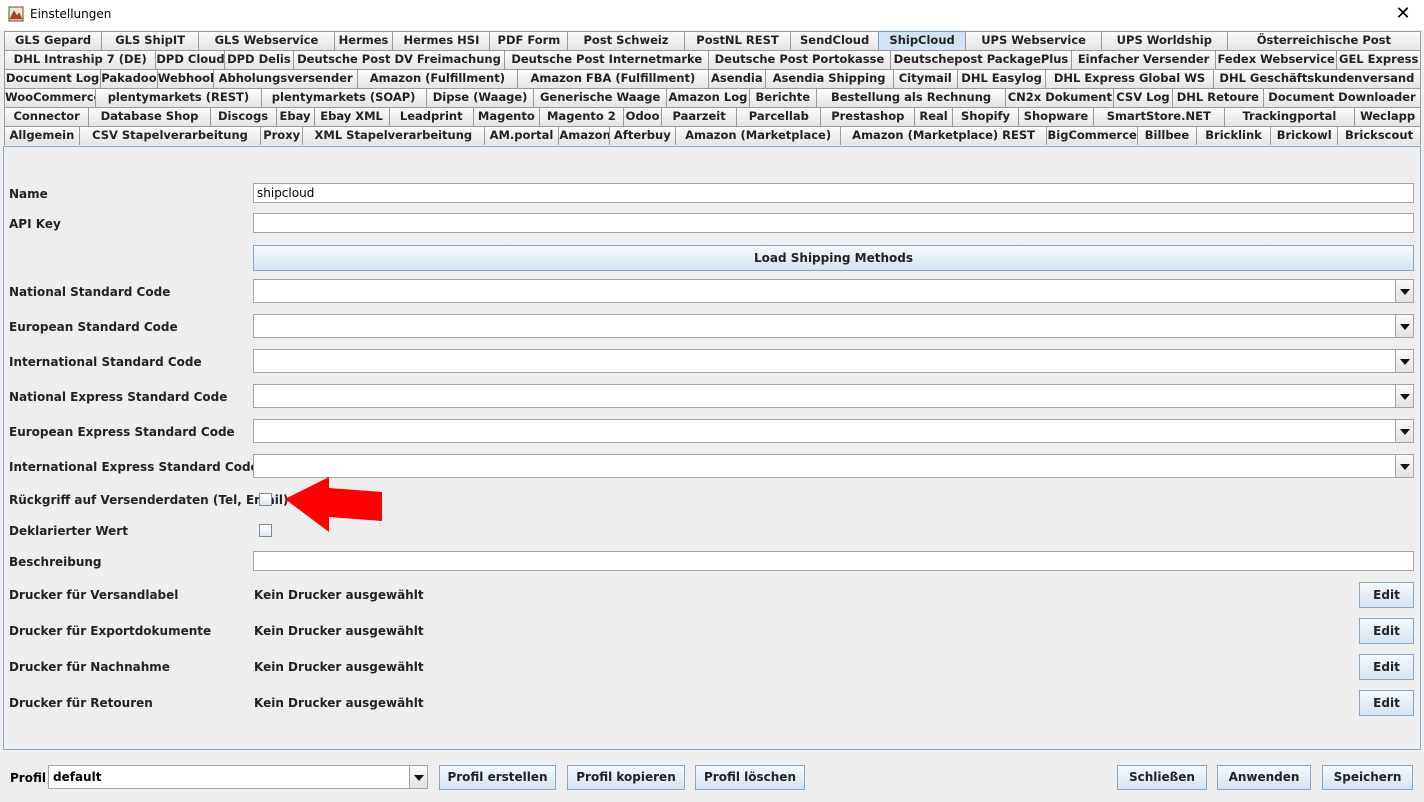 This screenshot has width=1424, height=802. What do you see at coordinates (750, 777) in the screenshot?
I see `delete-profile-button: Profil löschen` at bounding box center [750, 777].